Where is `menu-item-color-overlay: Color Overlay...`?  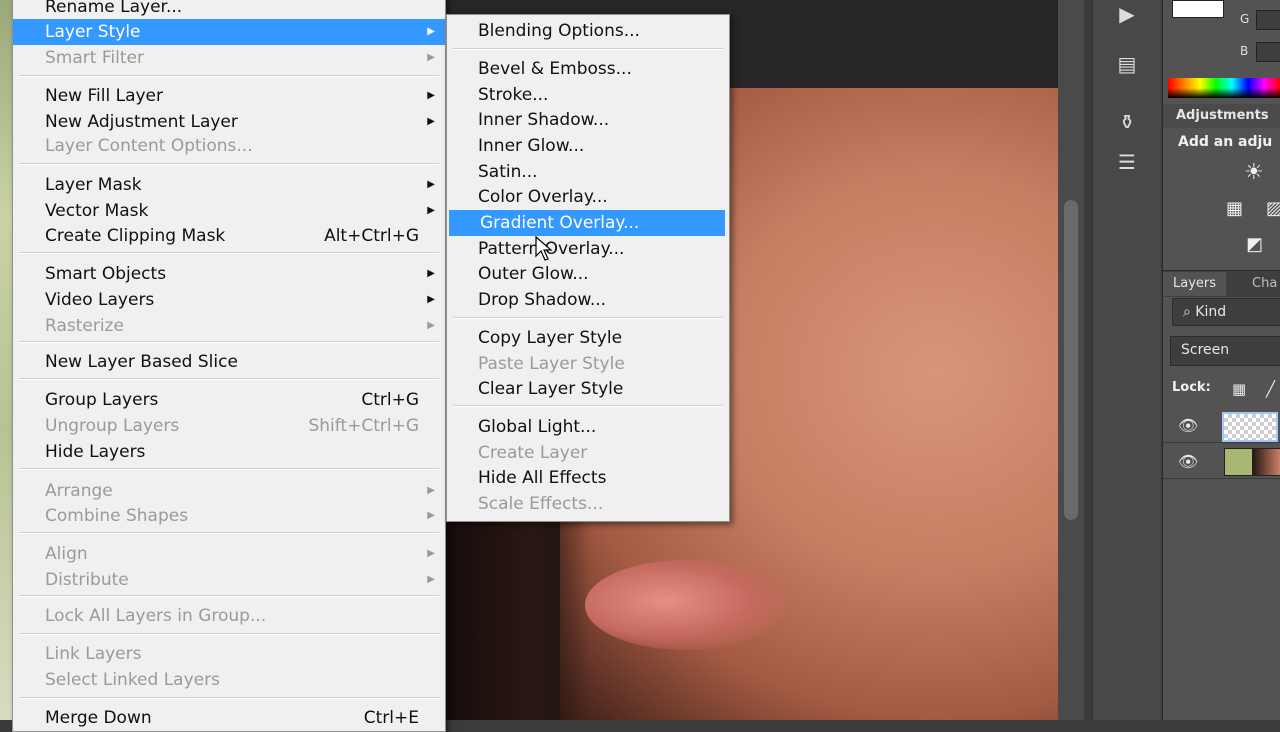 menu-item-color-overlay: Color Overlay... is located at coordinates (588, 197).